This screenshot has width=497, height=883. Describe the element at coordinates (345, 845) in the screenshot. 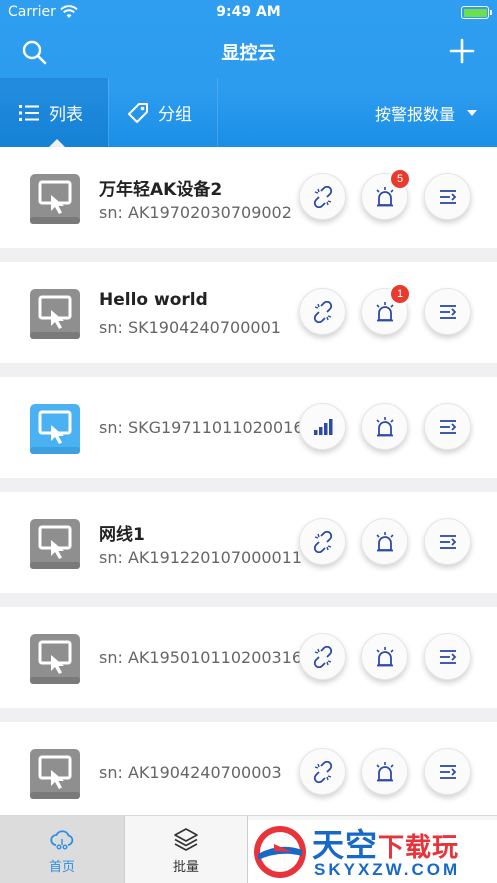

I see `watermark-main: 天空` at that location.